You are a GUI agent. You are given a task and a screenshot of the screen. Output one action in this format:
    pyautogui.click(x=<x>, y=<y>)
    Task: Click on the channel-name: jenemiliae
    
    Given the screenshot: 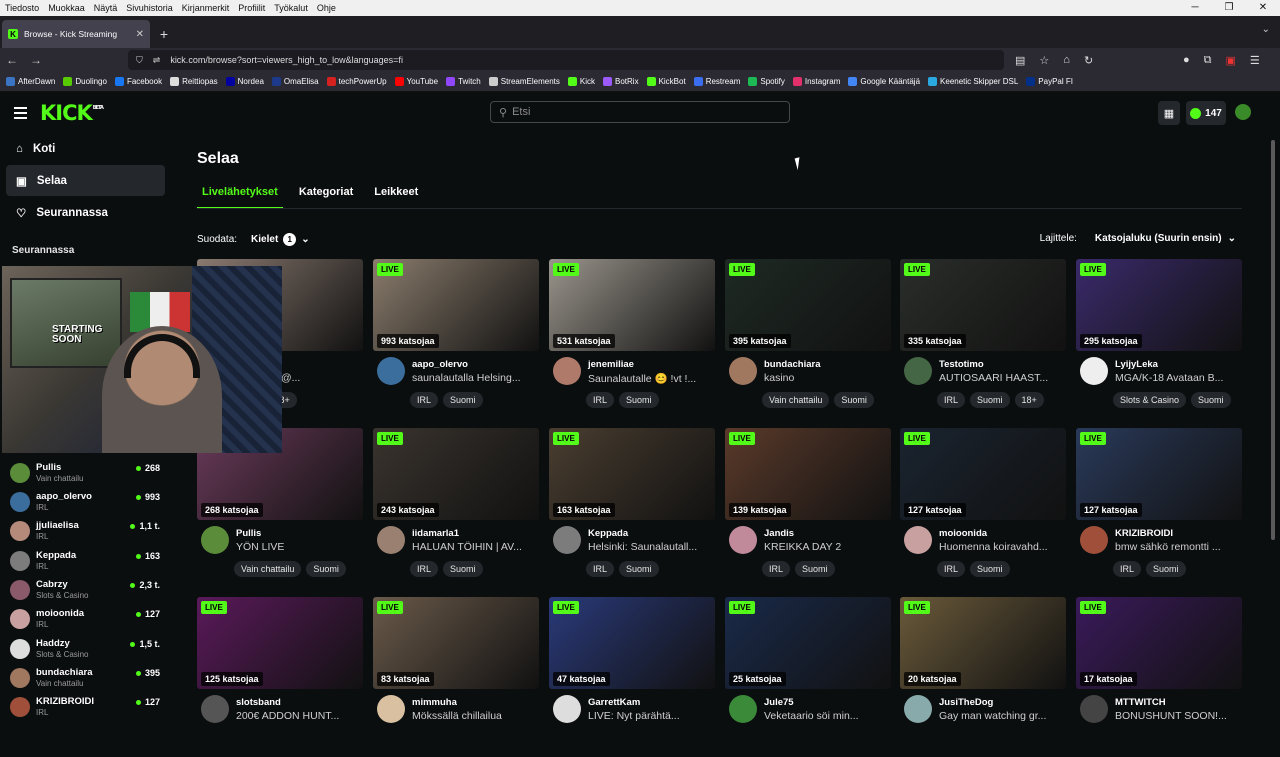 What is the action you would take?
    pyautogui.click(x=611, y=364)
    